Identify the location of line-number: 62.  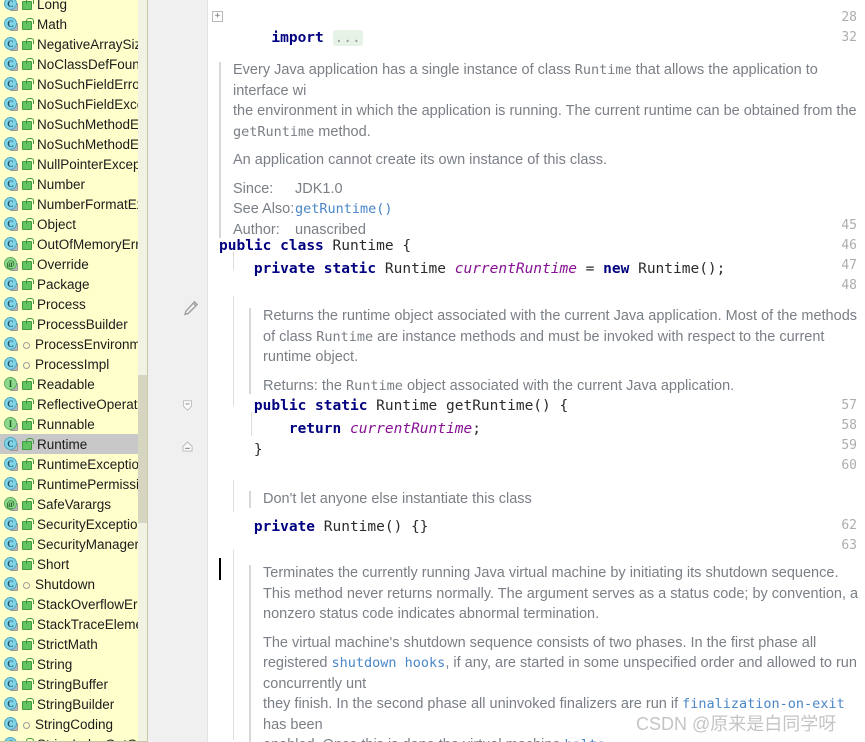
(827, 526).